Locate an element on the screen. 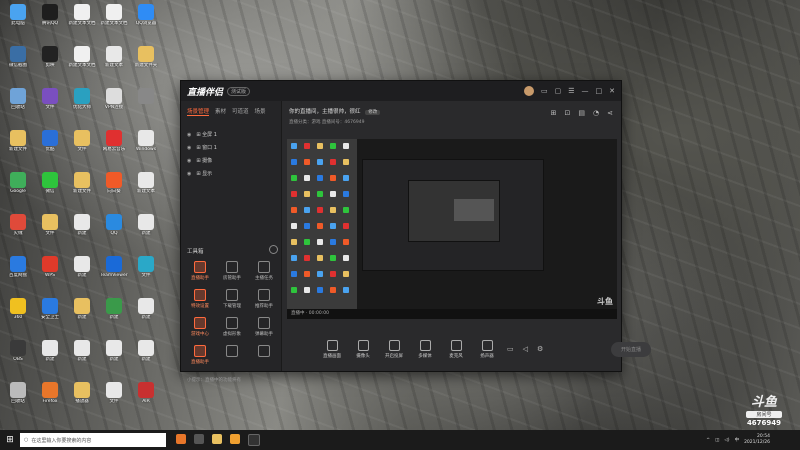 The image size is (800, 450). calculator-icon is located at coordinates (199, 439).